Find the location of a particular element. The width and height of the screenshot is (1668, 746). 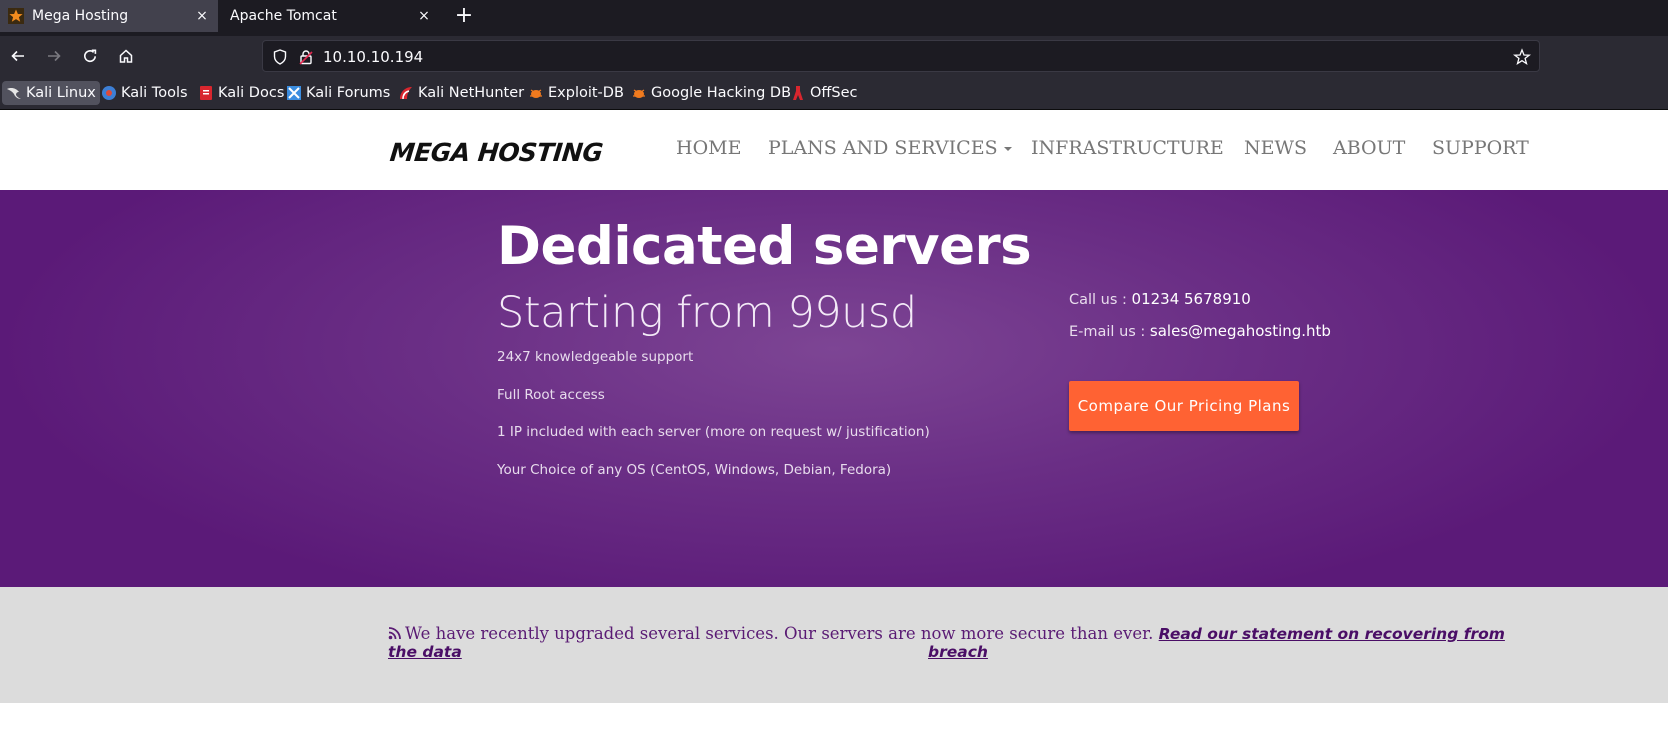

url-text: 10.10.10.194 is located at coordinates (373, 57).